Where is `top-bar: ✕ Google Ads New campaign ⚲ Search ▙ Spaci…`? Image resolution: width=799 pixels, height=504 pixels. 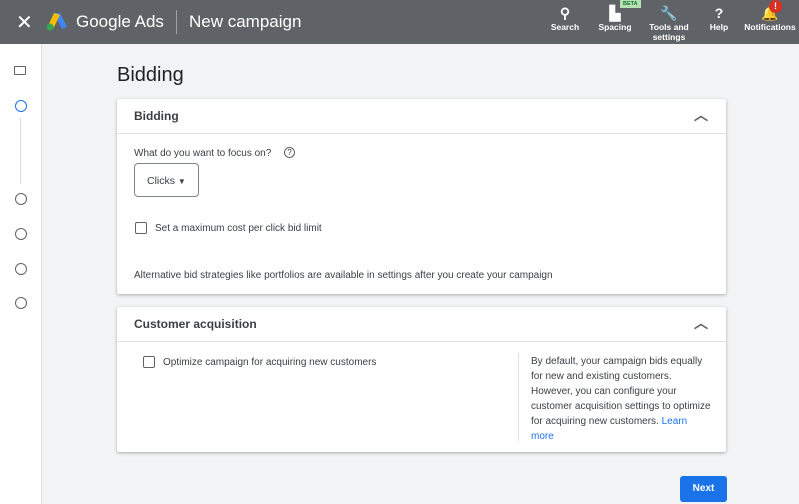 top-bar: ✕ Google Ads New campaign ⚲ Search ▙ Spaci… is located at coordinates (399, 22).